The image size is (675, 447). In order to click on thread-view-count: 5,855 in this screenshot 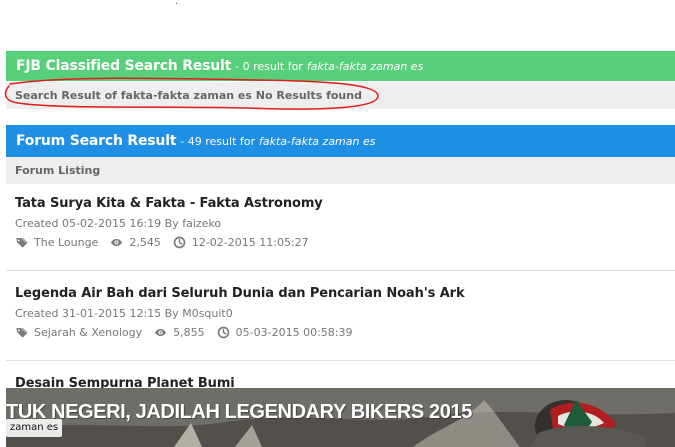, I will do `click(189, 332)`.